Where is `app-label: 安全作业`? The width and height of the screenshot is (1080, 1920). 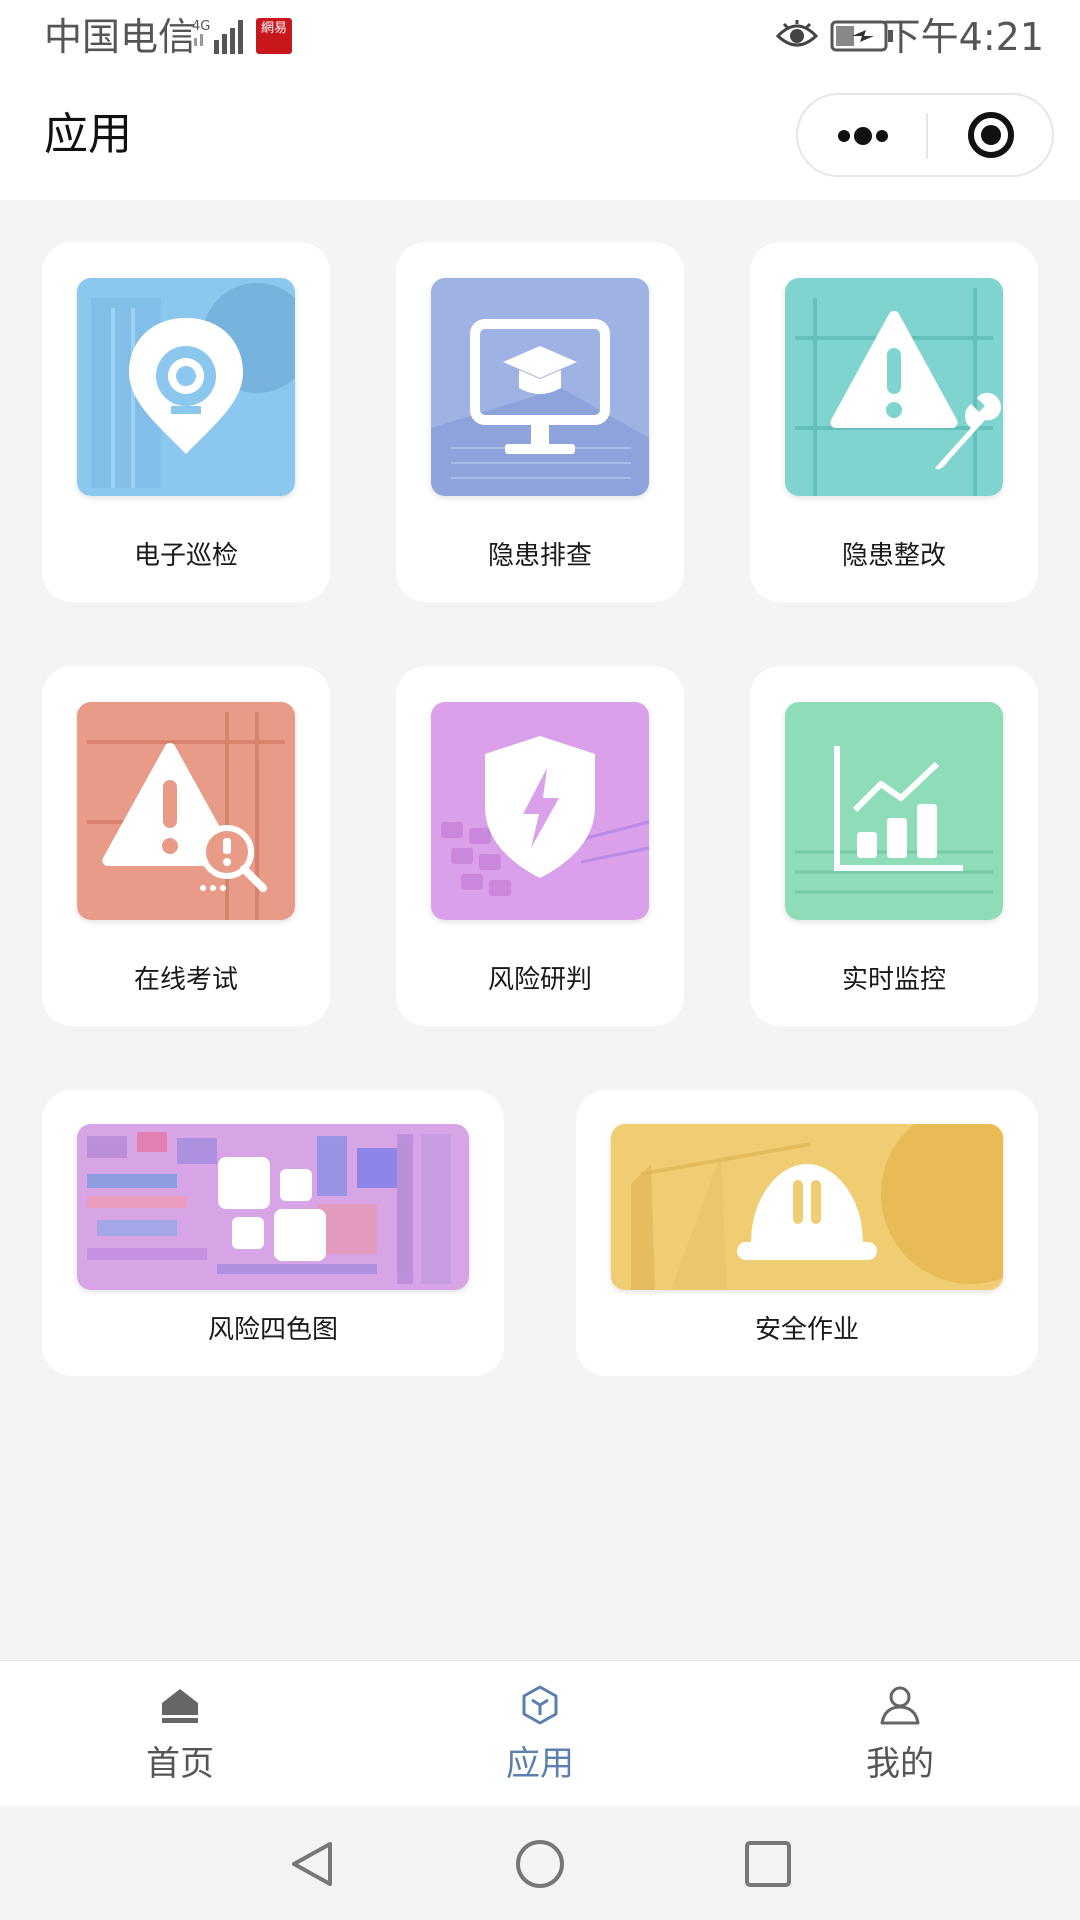
app-label: 安全作业 is located at coordinates (806, 1330).